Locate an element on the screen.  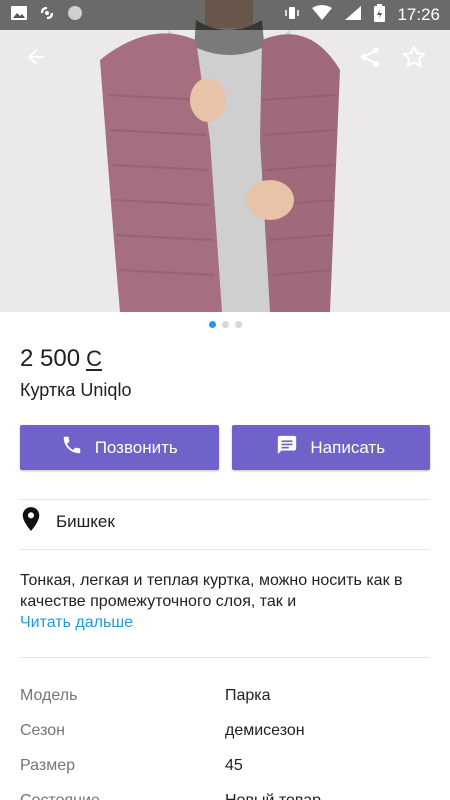
spec-label: Размер is located at coordinates (47, 765).